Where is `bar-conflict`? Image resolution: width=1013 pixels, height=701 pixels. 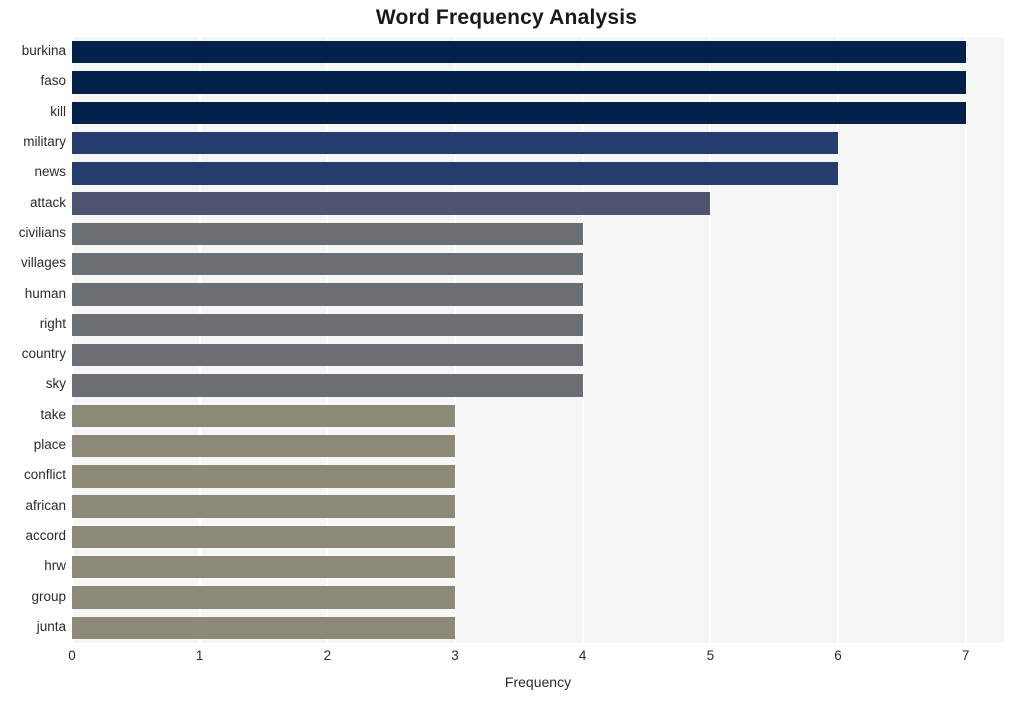
bar-conflict is located at coordinates (263, 476).